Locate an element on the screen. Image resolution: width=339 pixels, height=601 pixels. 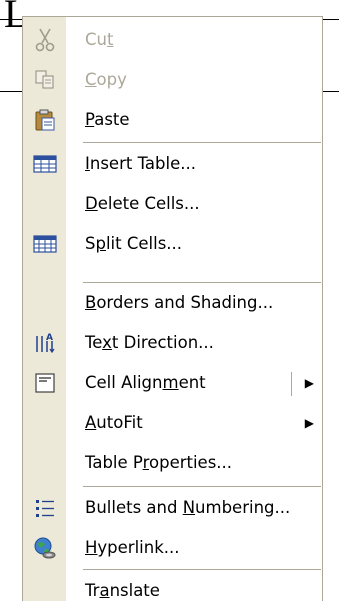
text-direction-icon: A is located at coordinates (44, 343).